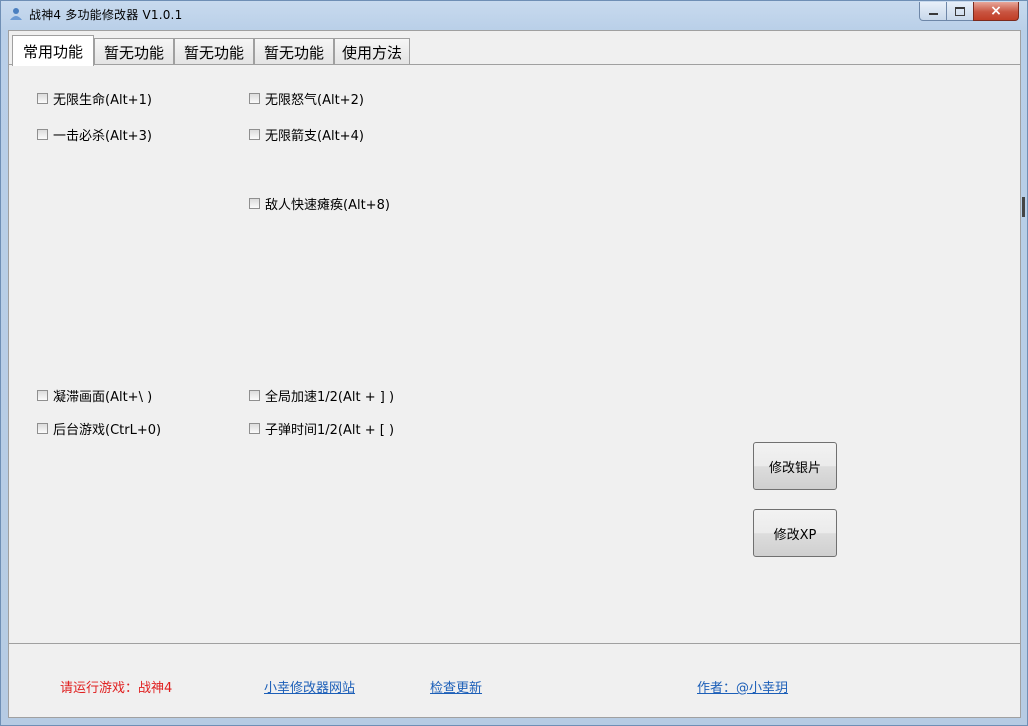 The height and width of the screenshot is (726, 1028). I want to click on checkbox-freeze-frame: 凝滞画面(Alt+\ ), so click(94, 395).